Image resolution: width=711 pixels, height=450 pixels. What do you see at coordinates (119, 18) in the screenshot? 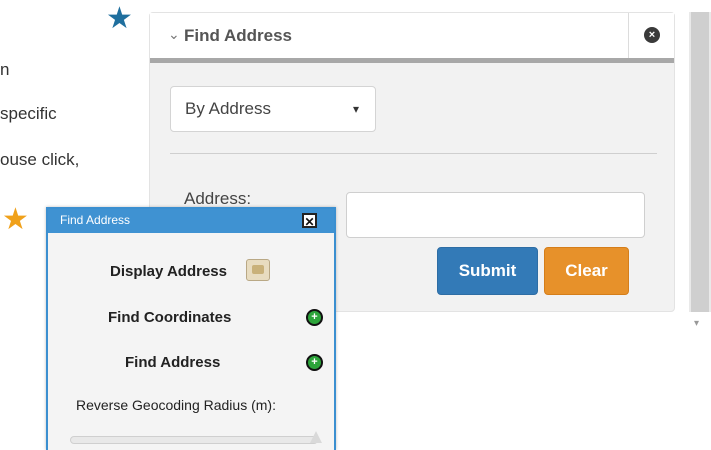
I see `blue-star-icon: ★` at bounding box center [119, 18].